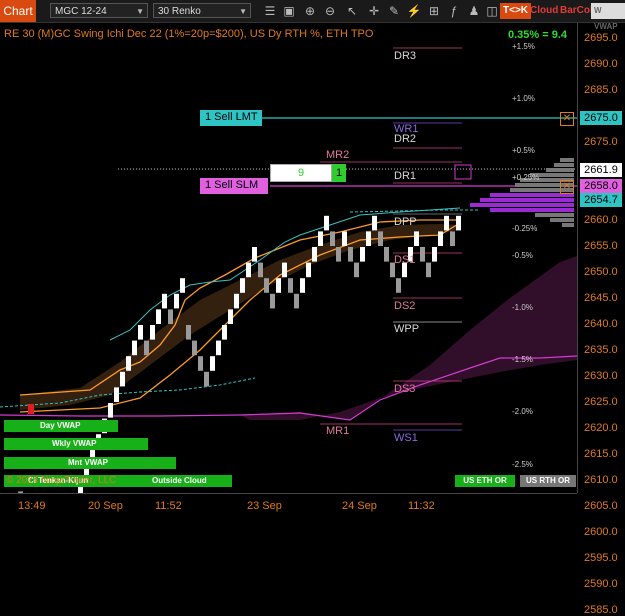 Image resolution: width=625 pixels, height=616 pixels. I want to click on w-vwap-toggle-button: W VWAP, so click(608, 17).